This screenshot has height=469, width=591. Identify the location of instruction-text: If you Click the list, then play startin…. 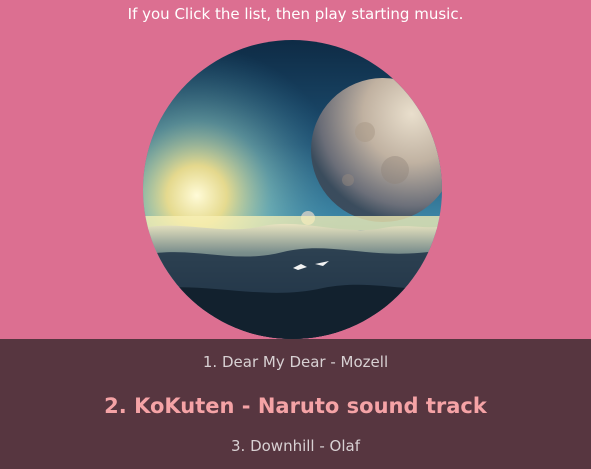
(295, 14).